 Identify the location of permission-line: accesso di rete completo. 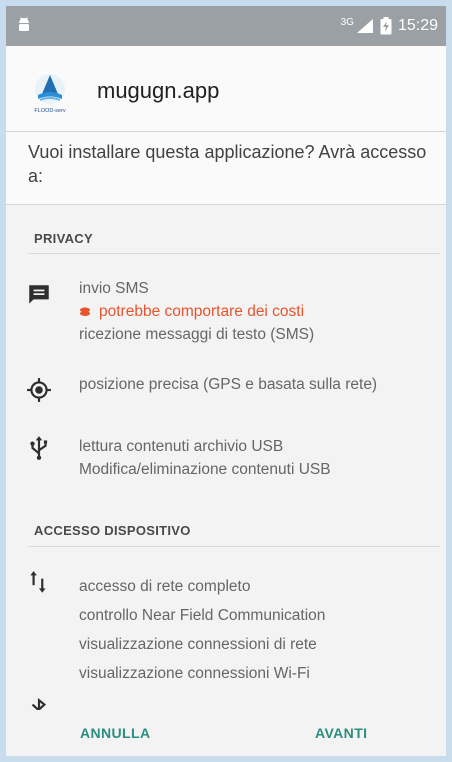
(165, 586).